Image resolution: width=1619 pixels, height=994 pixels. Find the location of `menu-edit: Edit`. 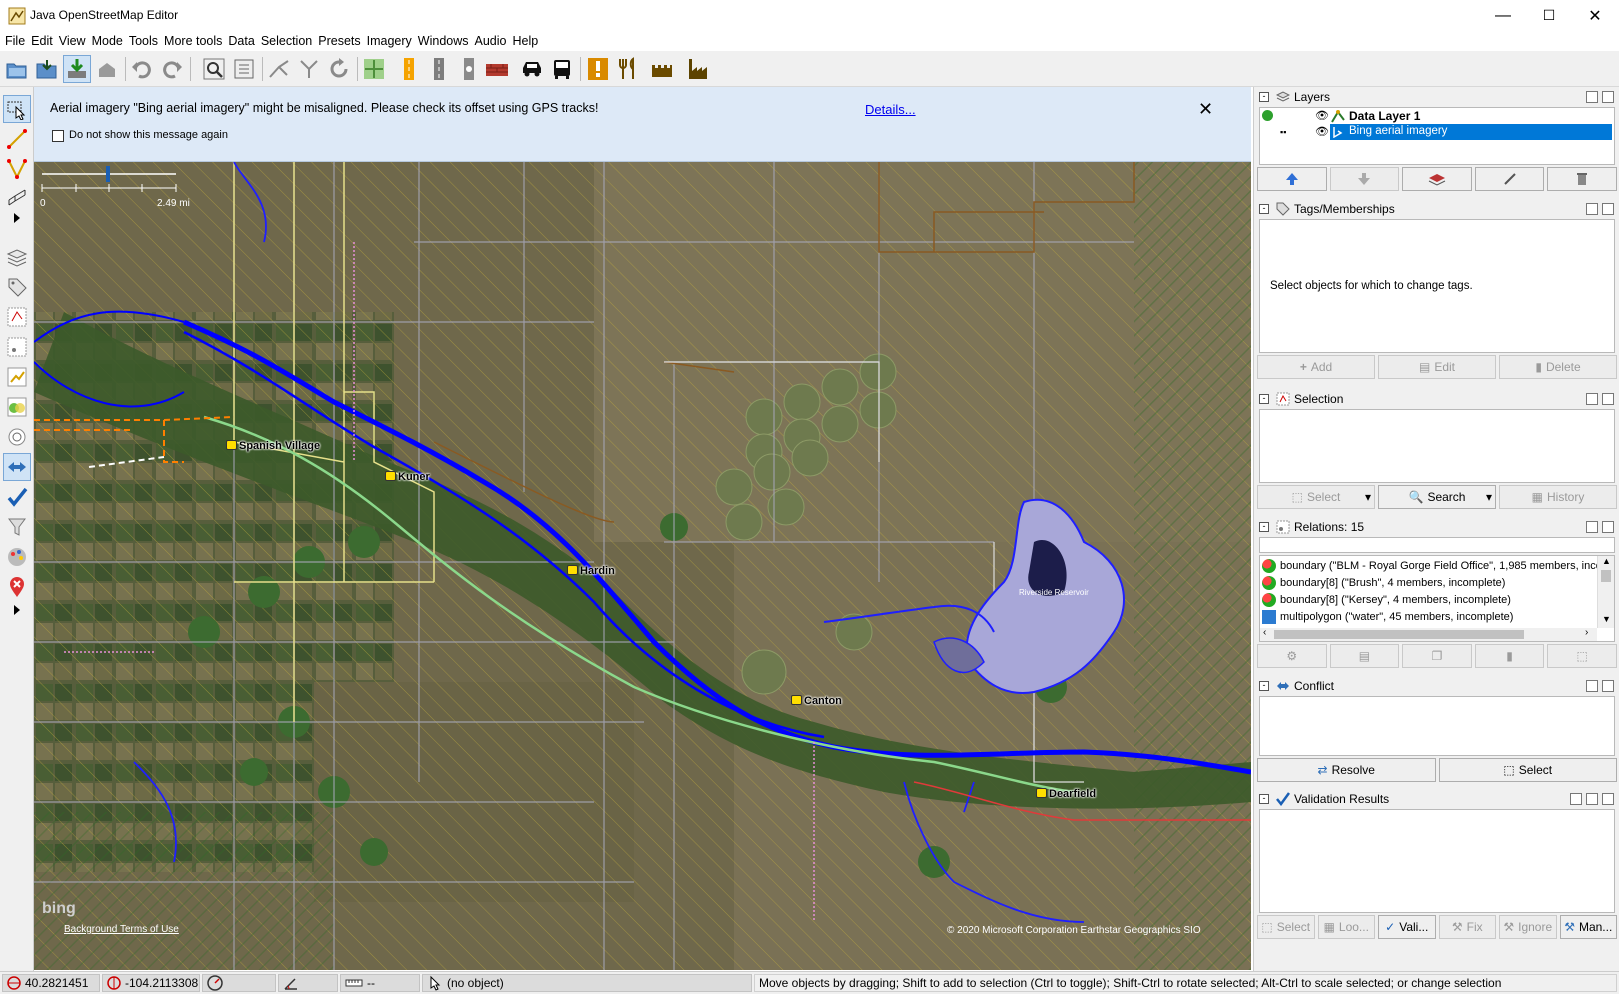

menu-edit: Edit is located at coordinates (44, 41).